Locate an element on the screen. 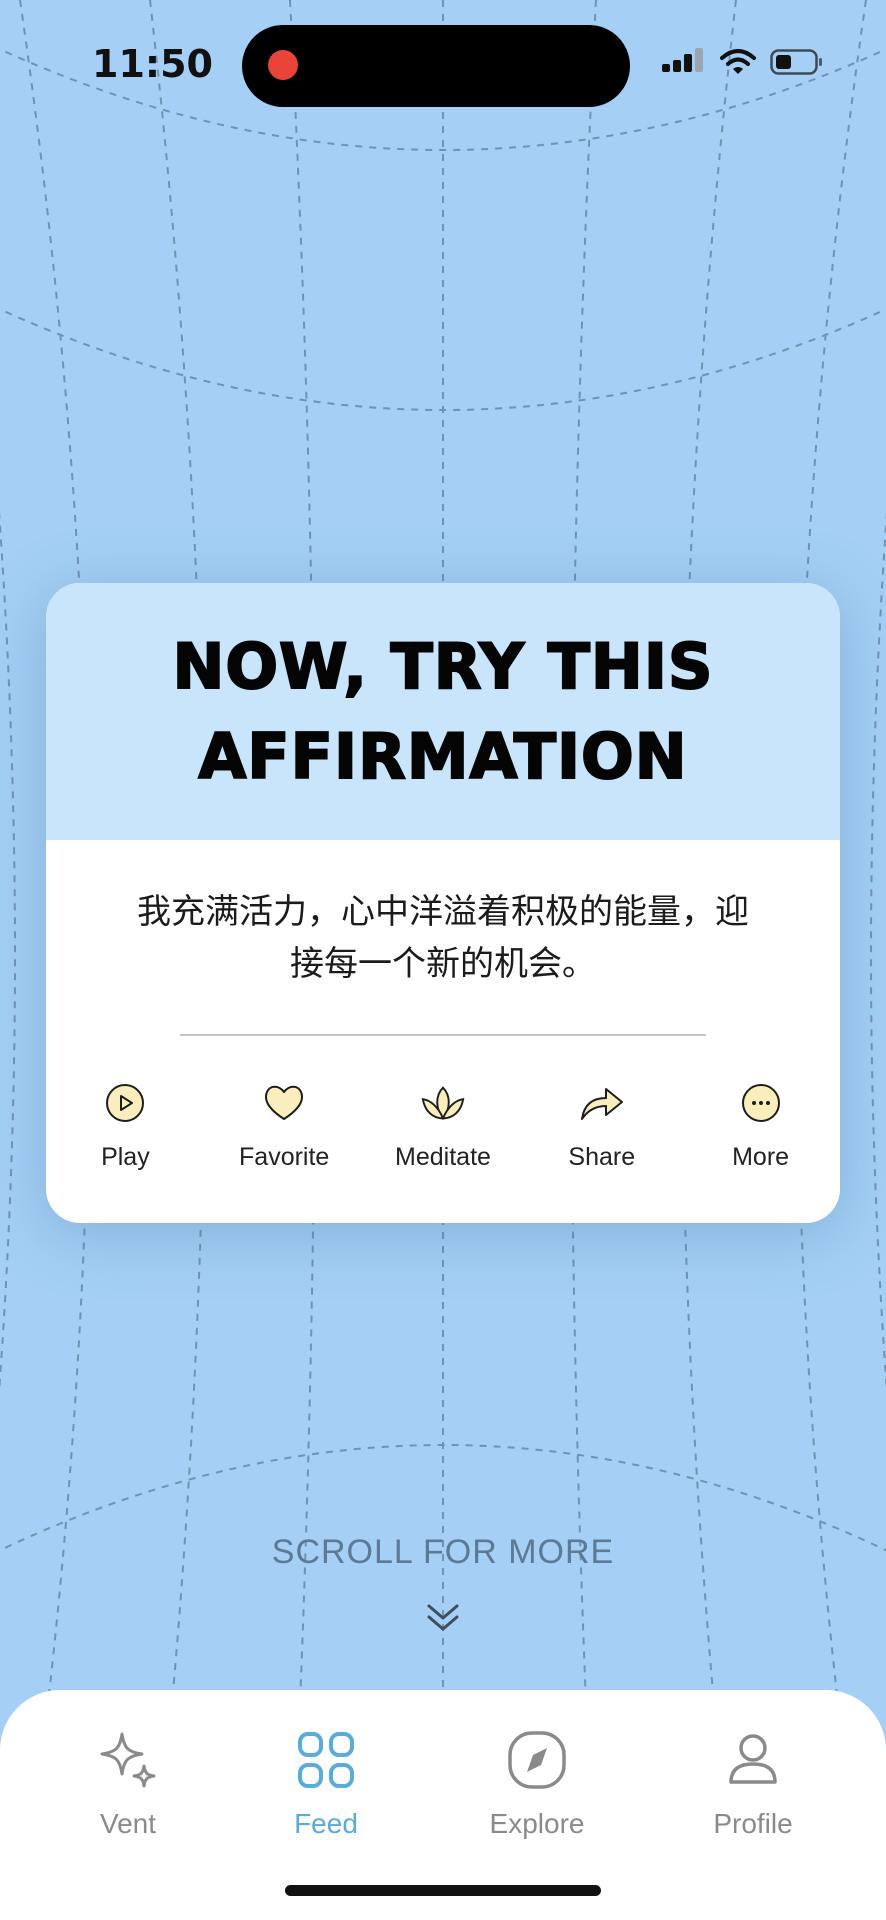 This screenshot has height=1920, width=886. favorite-label: Favorite is located at coordinates (284, 1157).